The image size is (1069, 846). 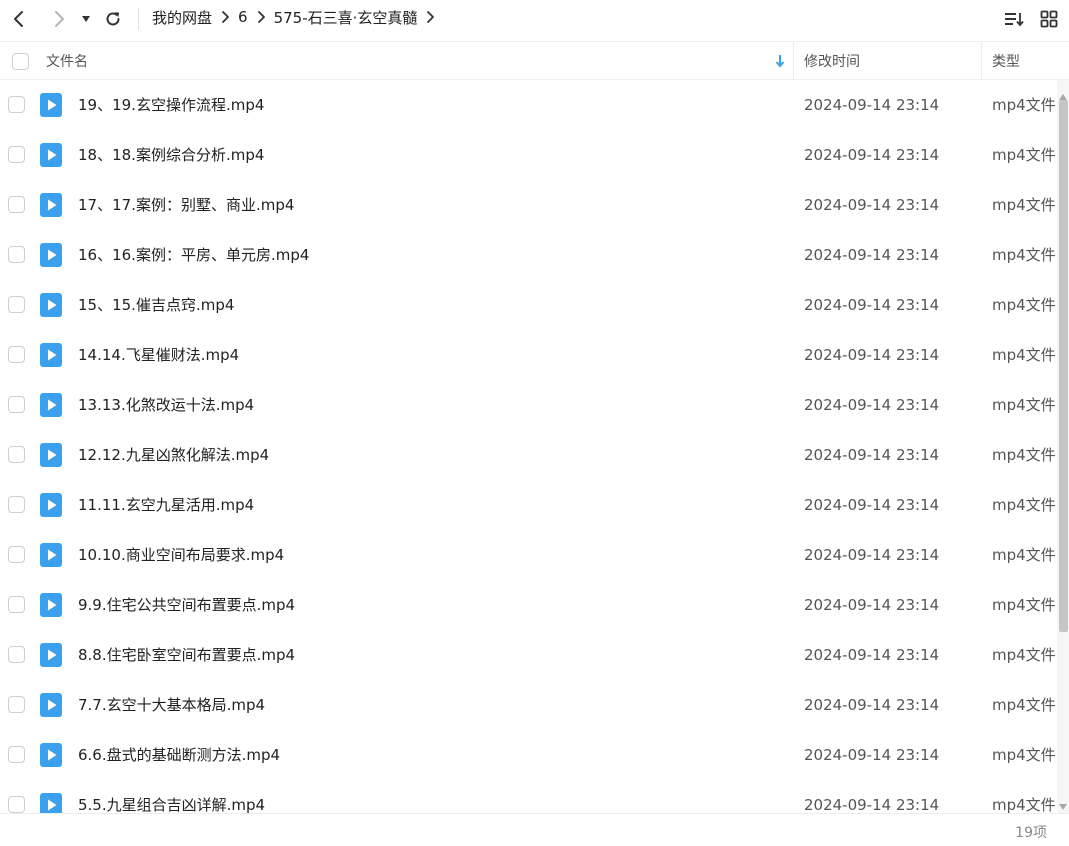 What do you see at coordinates (528, 105) in the screenshot?
I see `file-row: 19、19.玄空操作流程.mp4 2024-09-14 23:14 mp4文件` at bounding box center [528, 105].